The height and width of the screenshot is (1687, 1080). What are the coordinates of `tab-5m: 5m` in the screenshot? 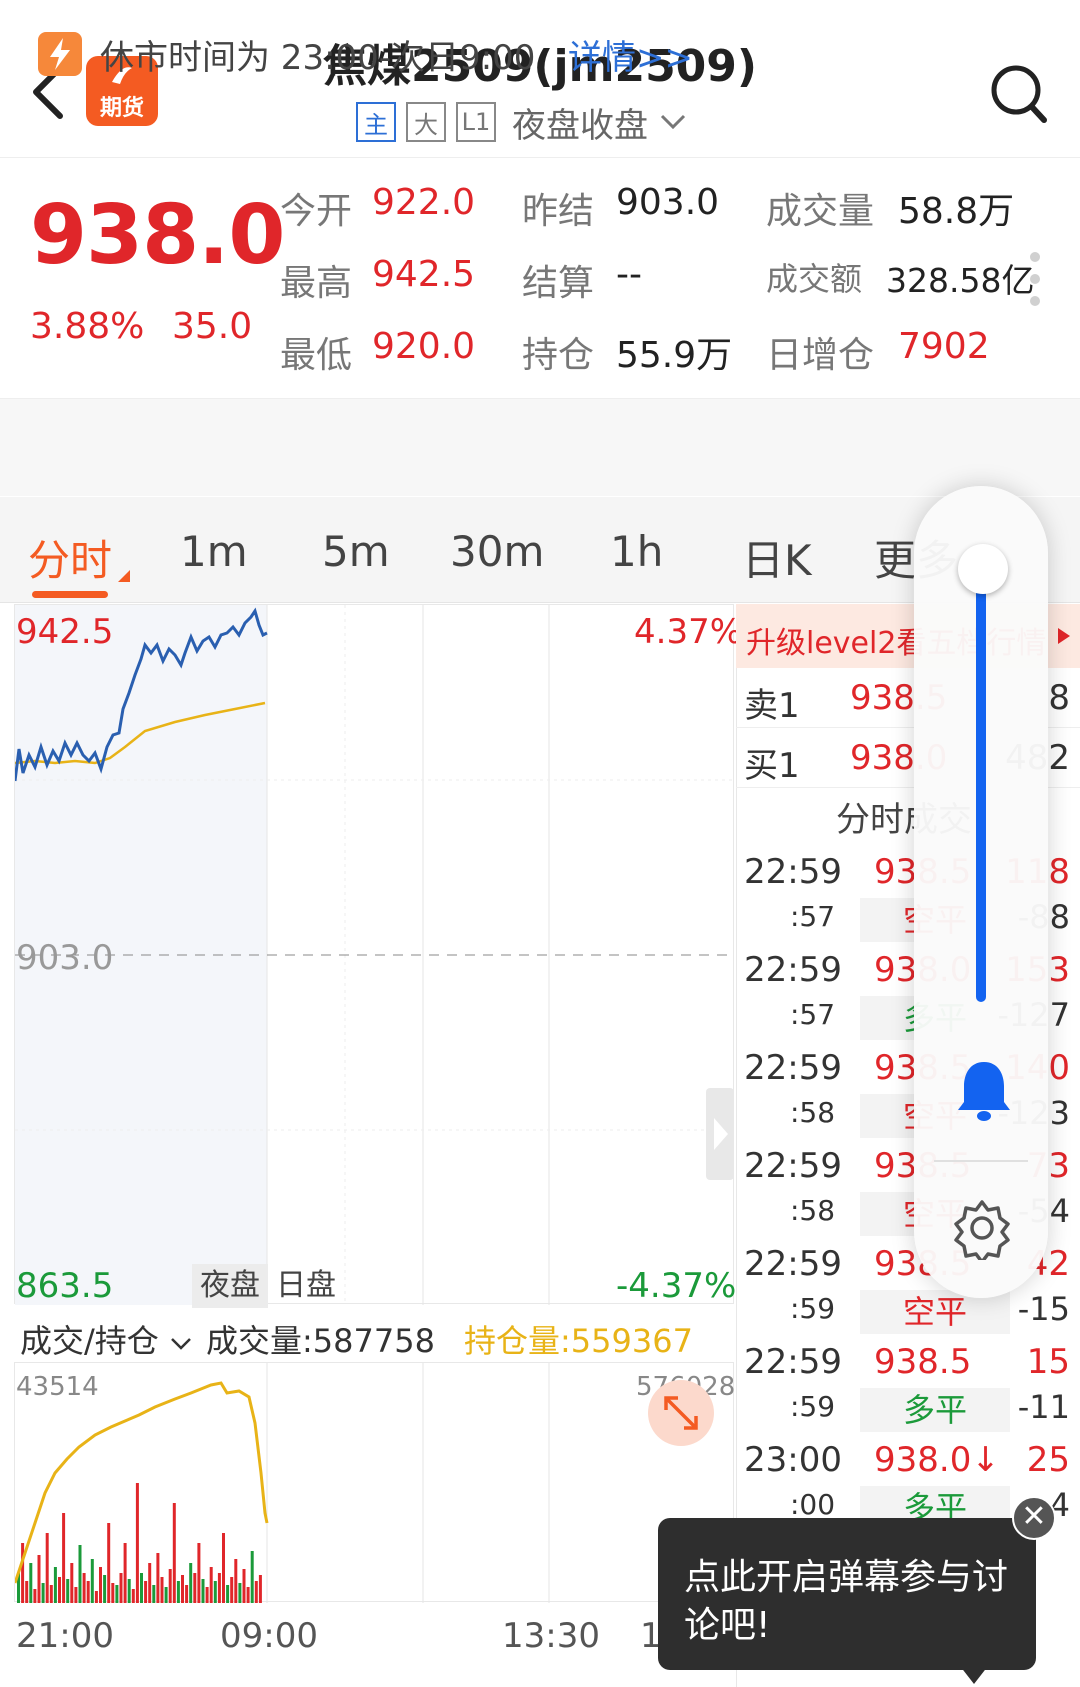 It's located at (356, 551).